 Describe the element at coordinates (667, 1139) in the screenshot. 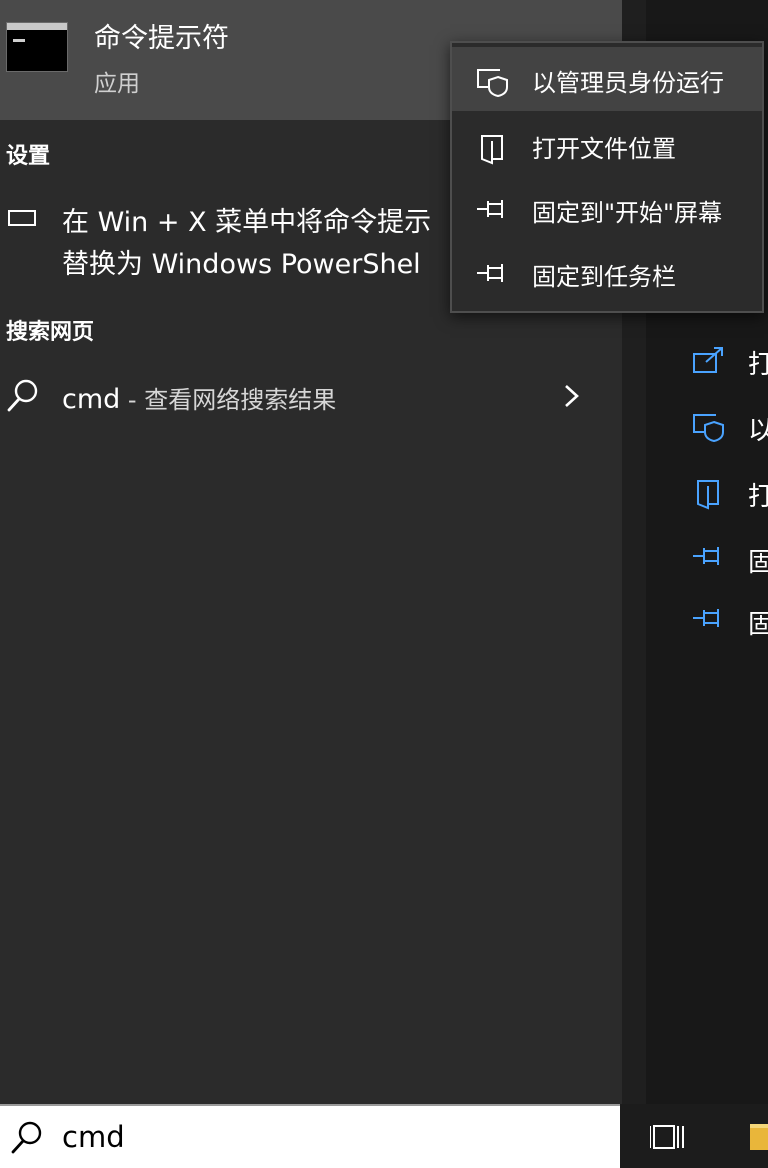

I see `task-view-icon` at that location.